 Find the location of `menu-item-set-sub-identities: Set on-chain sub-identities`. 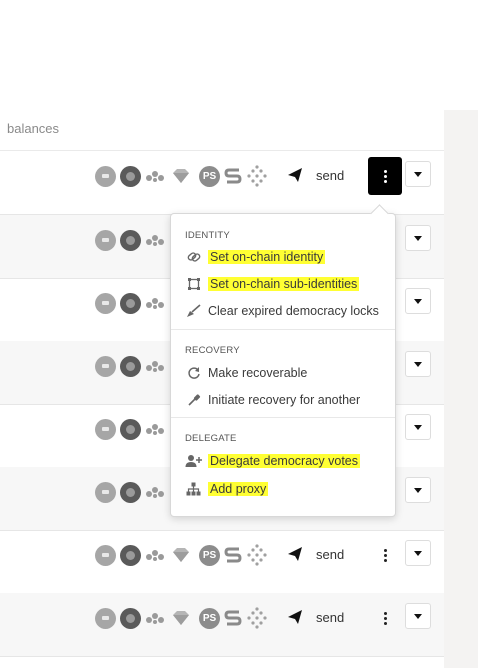

menu-item-set-sub-identities: Set on-chain sub-identities is located at coordinates (272, 284).